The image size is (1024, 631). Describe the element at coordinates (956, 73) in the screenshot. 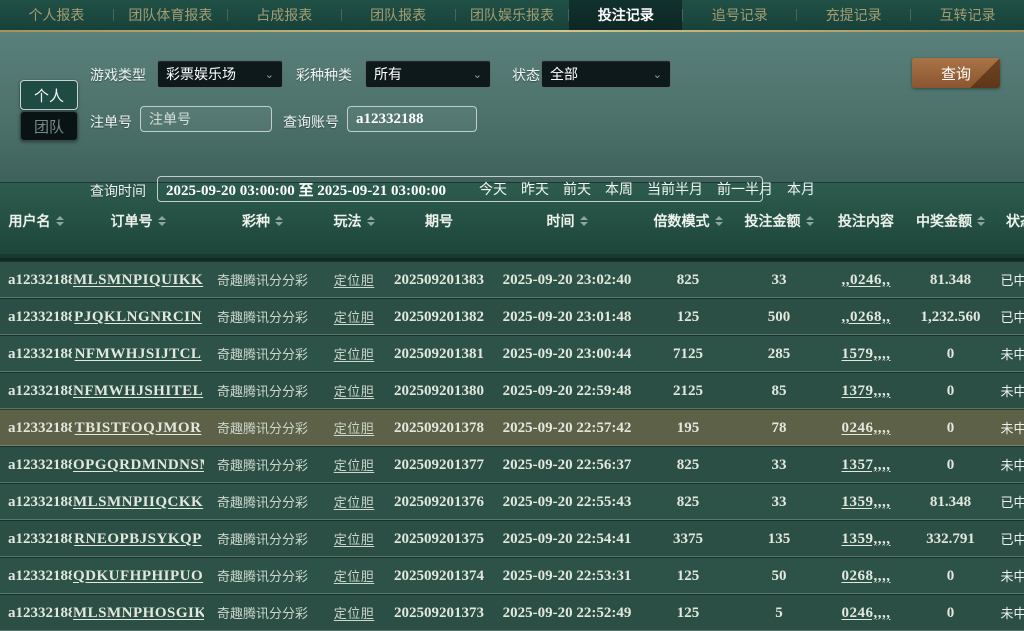

I see `search-button: 查询` at that location.